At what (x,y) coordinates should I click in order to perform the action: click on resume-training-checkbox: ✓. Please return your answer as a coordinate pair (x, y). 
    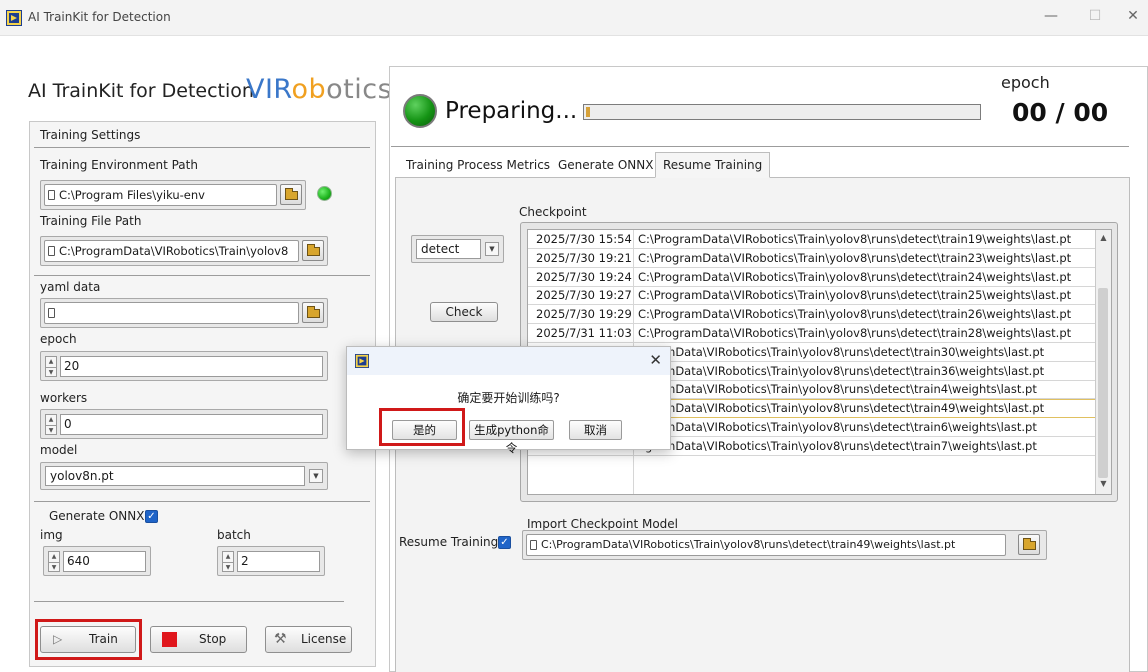
    Looking at the image, I should click on (504, 542).